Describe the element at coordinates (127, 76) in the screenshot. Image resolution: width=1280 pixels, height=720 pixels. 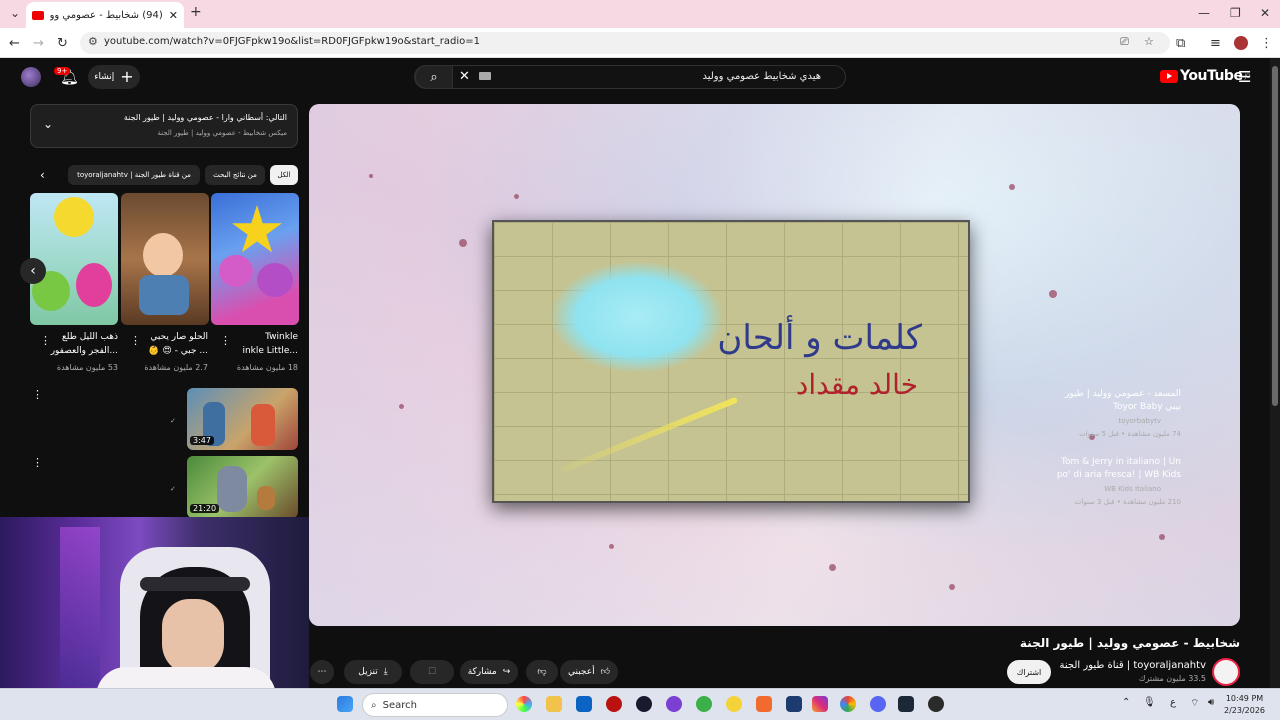
I see `plus-icon: +` at that location.